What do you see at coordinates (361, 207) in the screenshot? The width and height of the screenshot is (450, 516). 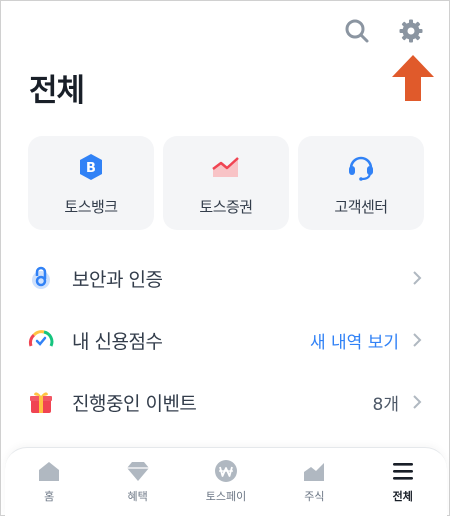 I see `shortcut-label: 고객센터` at bounding box center [361, 207].